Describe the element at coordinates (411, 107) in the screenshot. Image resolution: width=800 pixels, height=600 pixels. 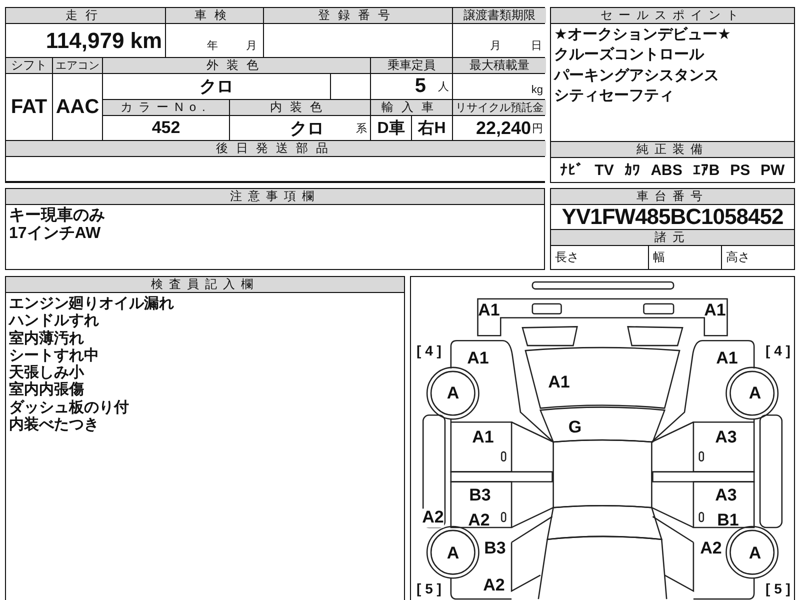
I see `import-header: 輸入車` at that location.